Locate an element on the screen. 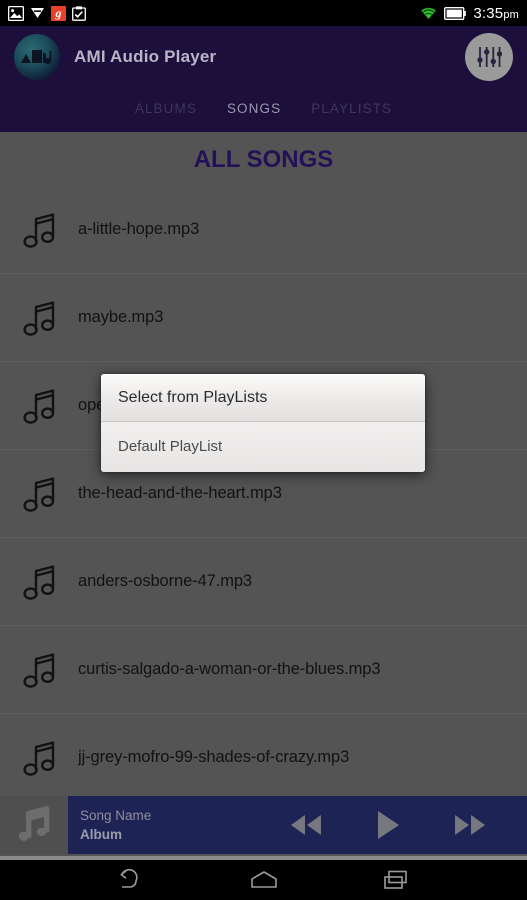 The width and height of the screenshot is (527, 900). navbar-divider is located at coordinates (263, 858).